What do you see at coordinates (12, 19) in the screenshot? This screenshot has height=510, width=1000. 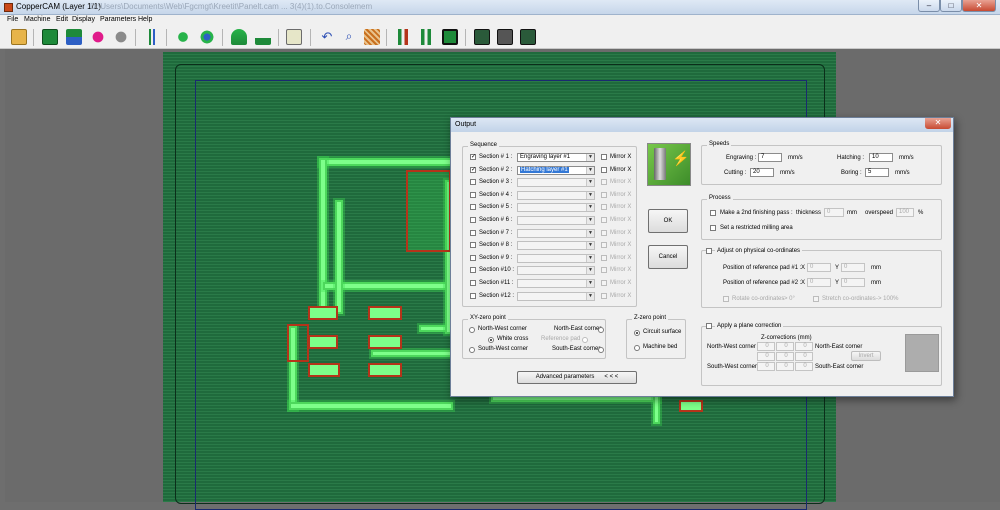 I see `menu-file: File` at bounding box center [12, 19].